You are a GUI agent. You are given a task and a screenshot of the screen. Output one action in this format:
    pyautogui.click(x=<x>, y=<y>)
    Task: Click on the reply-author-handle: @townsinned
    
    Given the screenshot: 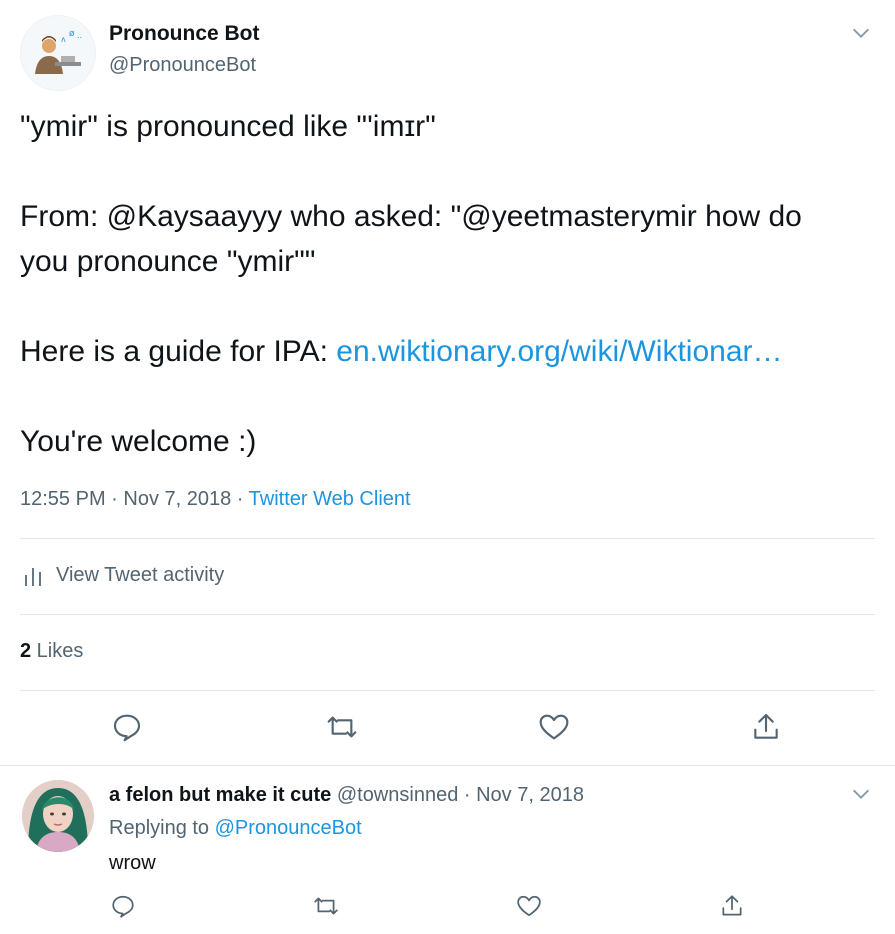 What is the action you would take?
    pyautogui.click(x=397, y=795)
    